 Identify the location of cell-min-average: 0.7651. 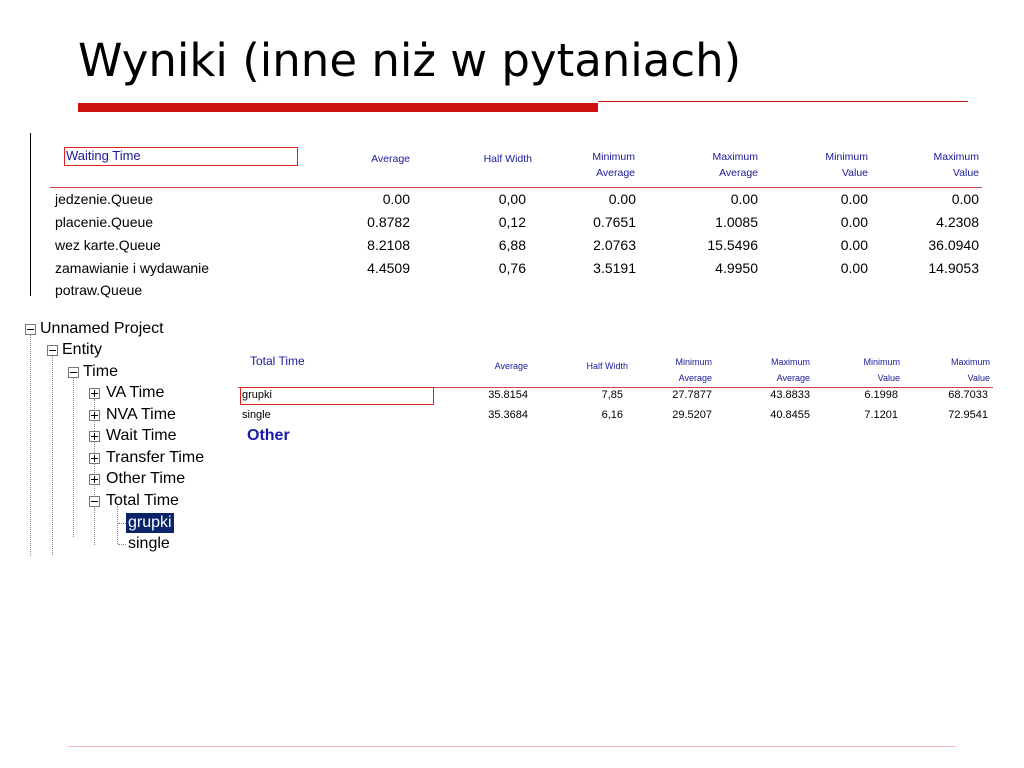
(614, 222).